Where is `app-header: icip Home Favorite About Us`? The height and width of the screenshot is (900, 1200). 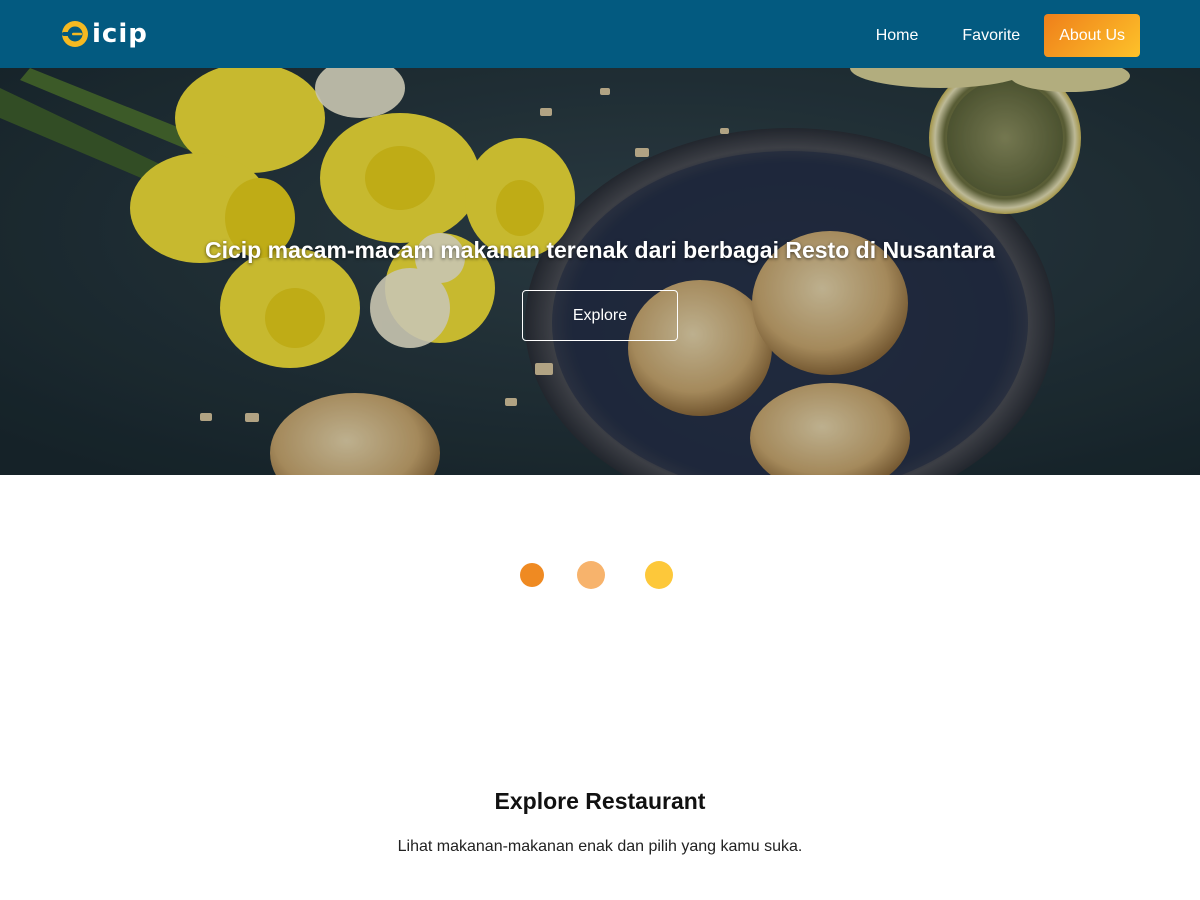
app-header: icip Home Favorite About Us is located at coordinates (600, 34).